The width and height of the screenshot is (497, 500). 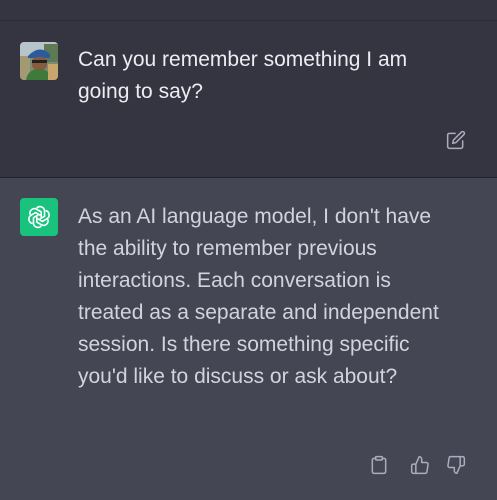 I want to click on thumbs-up-icon, so click(x=419, y=465).